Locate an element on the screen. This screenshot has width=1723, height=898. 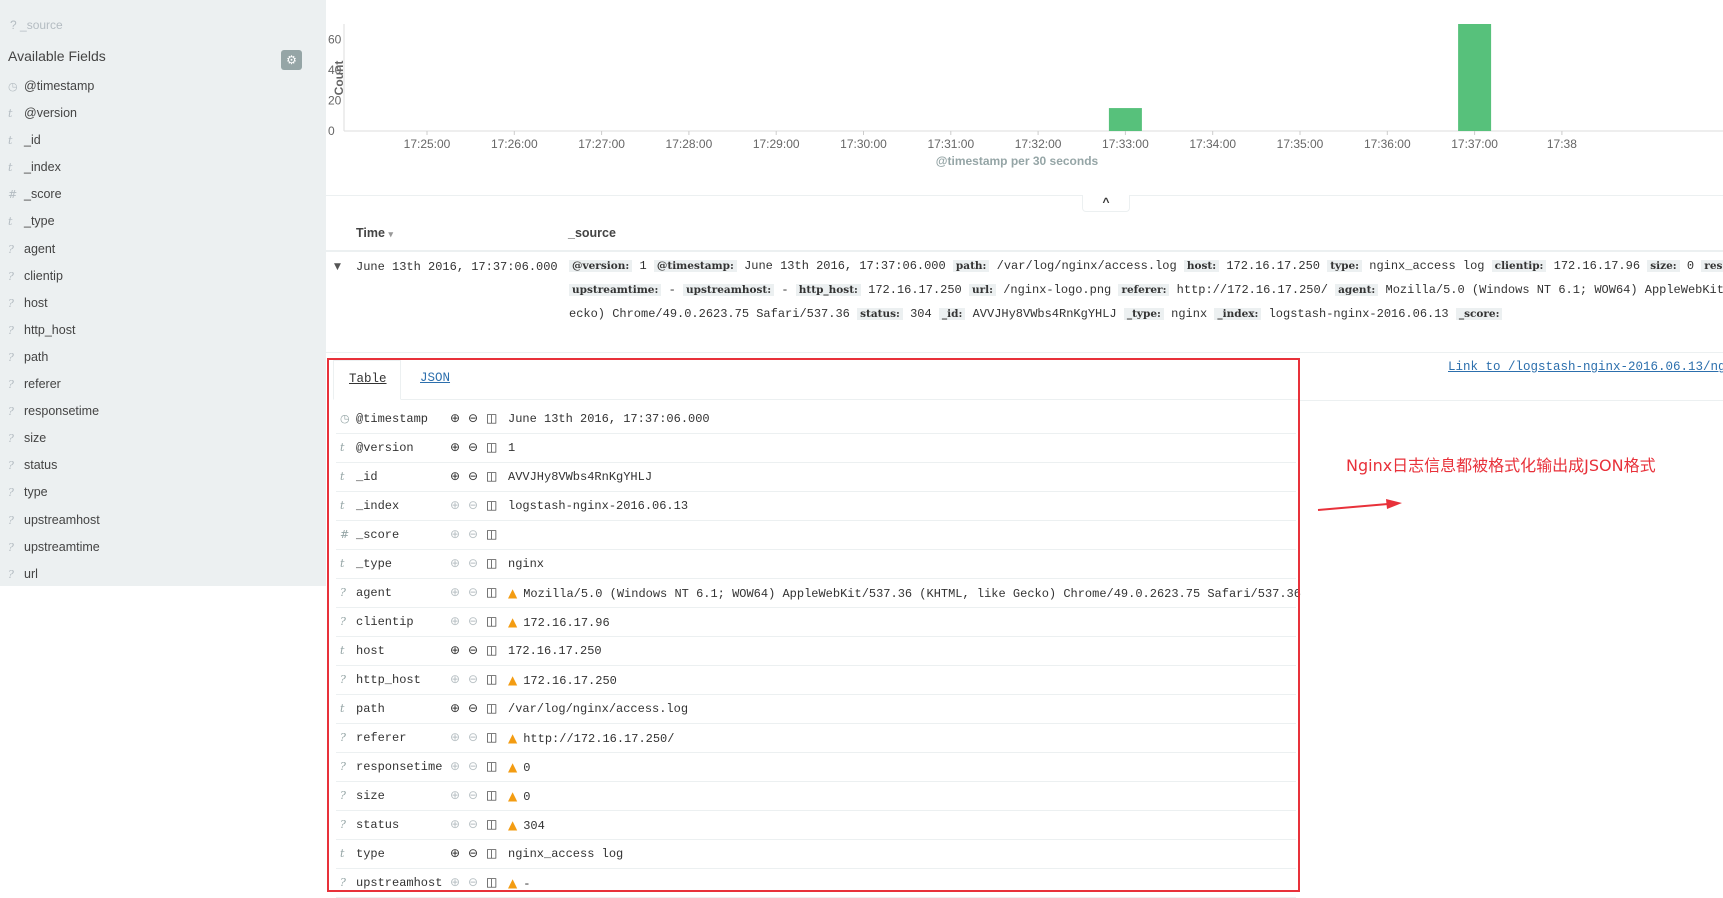
sidebar-field-clientip: ? clientip is located at coordinates (54, 279).